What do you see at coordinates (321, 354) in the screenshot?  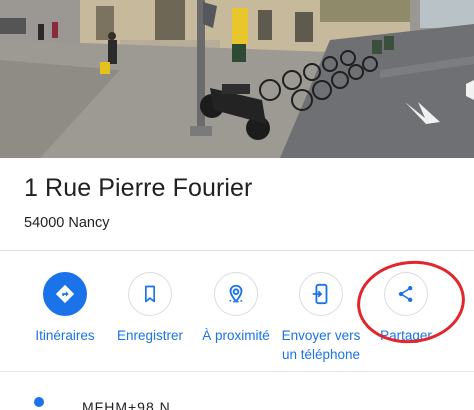 I see `send-to-phone-label-line2: un téléphone` at bounding box center [321, 354].